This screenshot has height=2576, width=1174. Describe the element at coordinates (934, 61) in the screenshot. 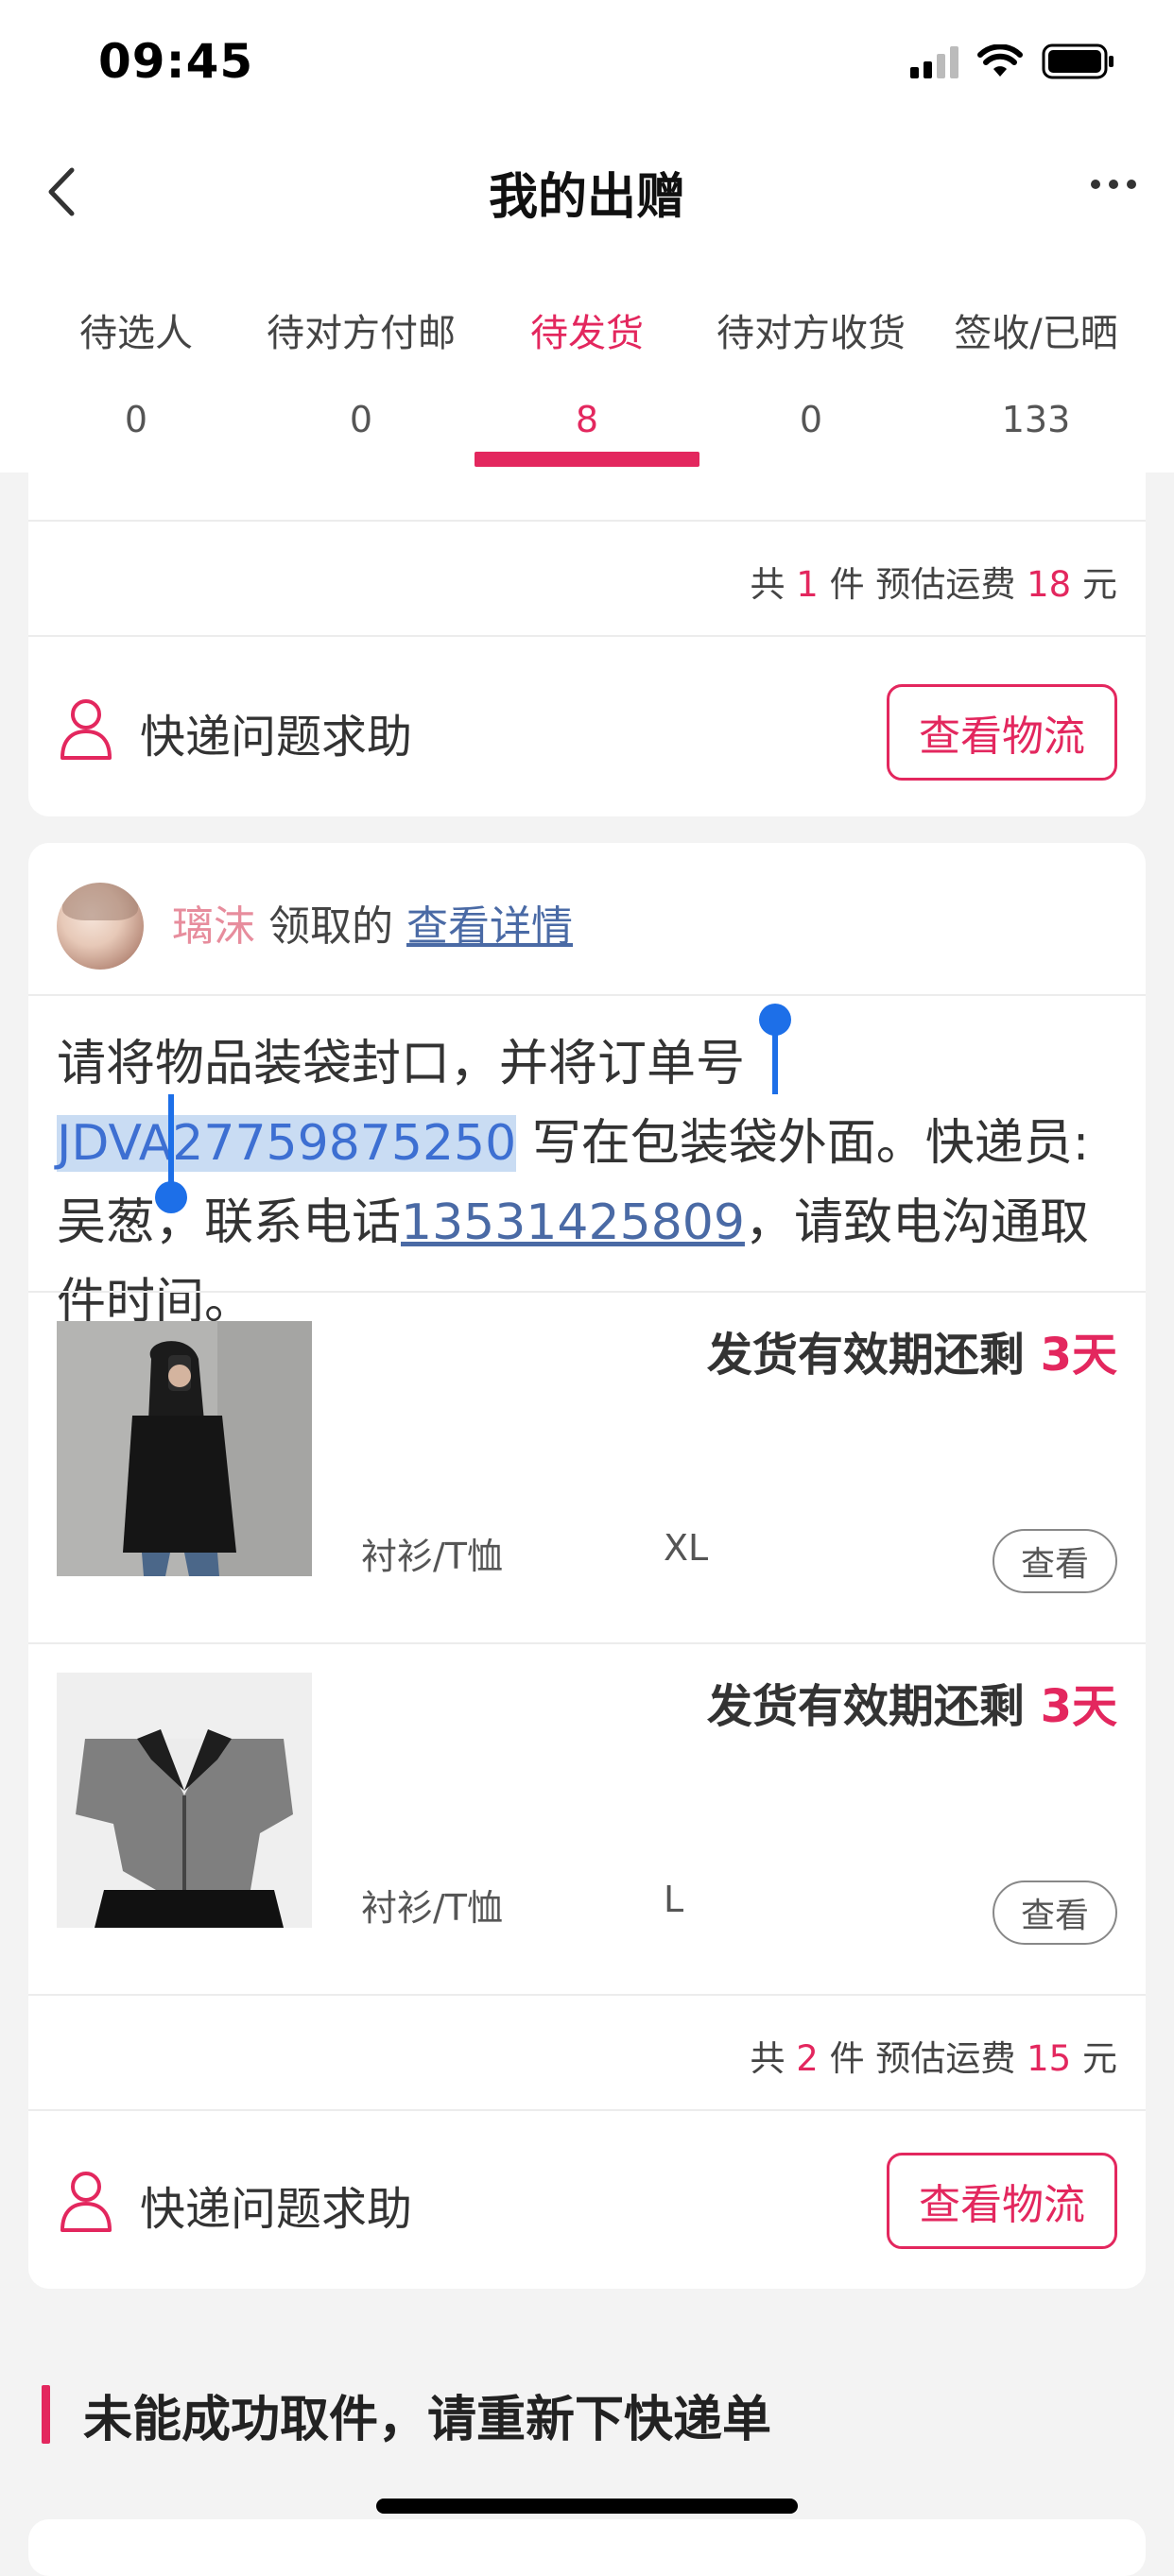

I see `cellular-signal-icon` at that location.